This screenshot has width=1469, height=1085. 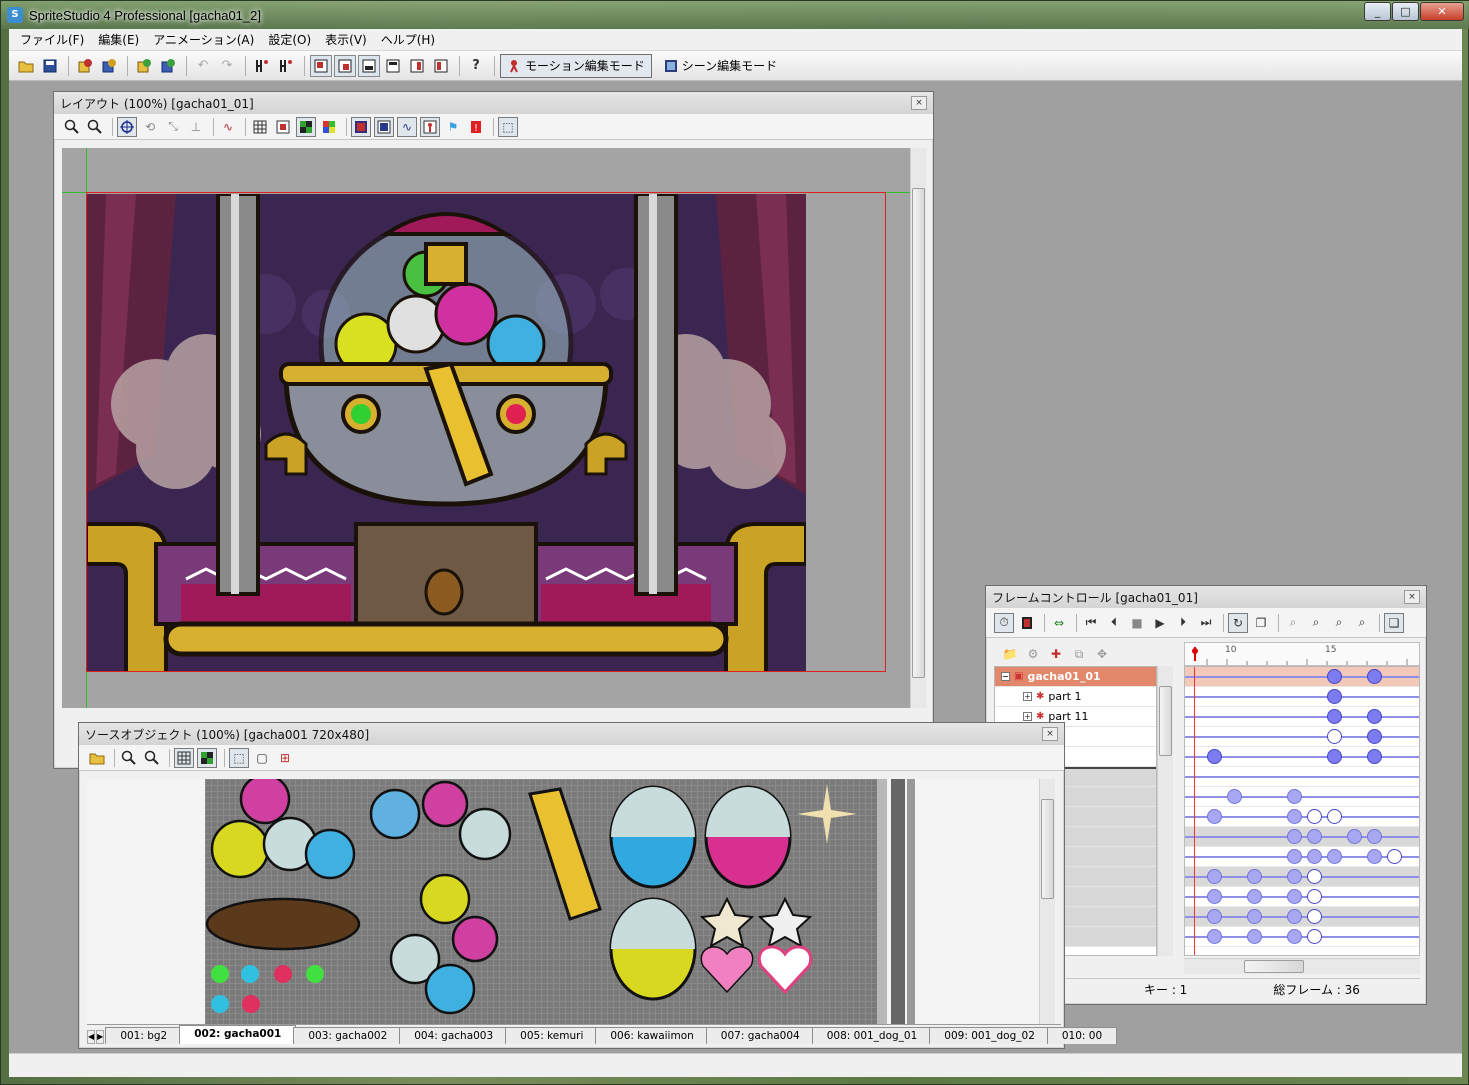 What do you see at coordinates (1027, 696) in the screenshot?
I see `expand-icon: +` at bounding box center [1027, 696].